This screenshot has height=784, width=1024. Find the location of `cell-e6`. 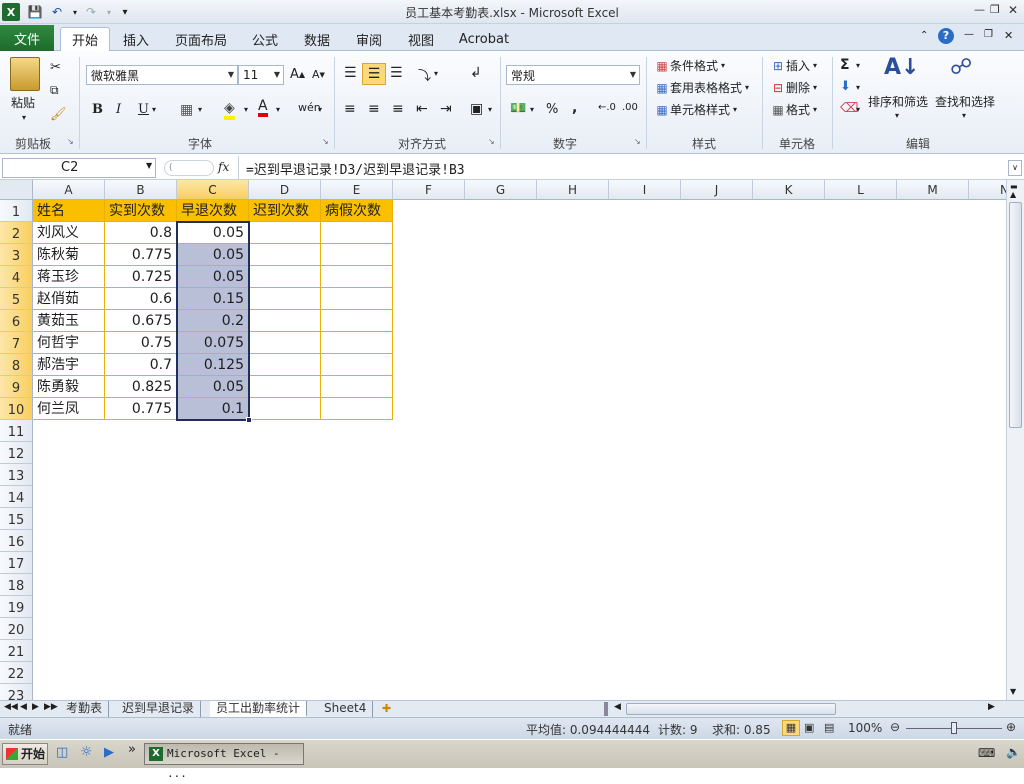

cell-e6 is located at coordinates (357, 321).